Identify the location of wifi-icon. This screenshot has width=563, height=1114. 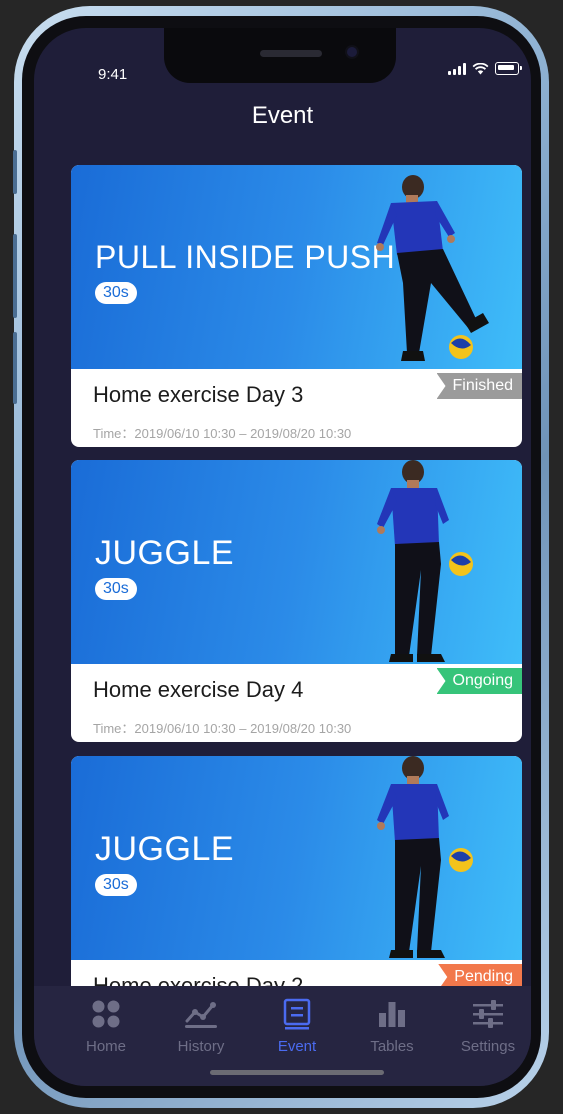
(480, 68).